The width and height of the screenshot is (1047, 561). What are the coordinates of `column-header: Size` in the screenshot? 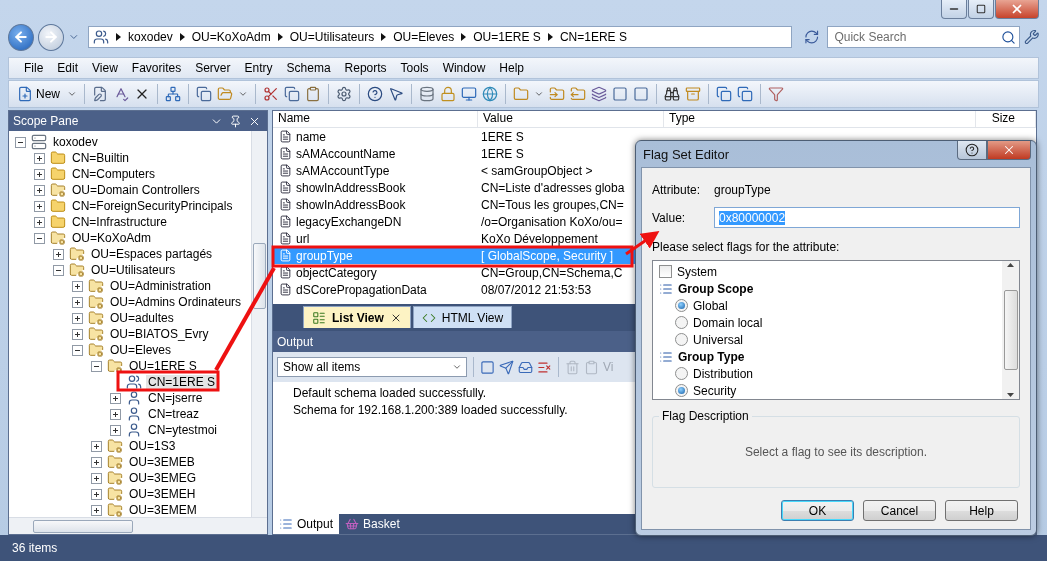 It's located at (1006, 119).